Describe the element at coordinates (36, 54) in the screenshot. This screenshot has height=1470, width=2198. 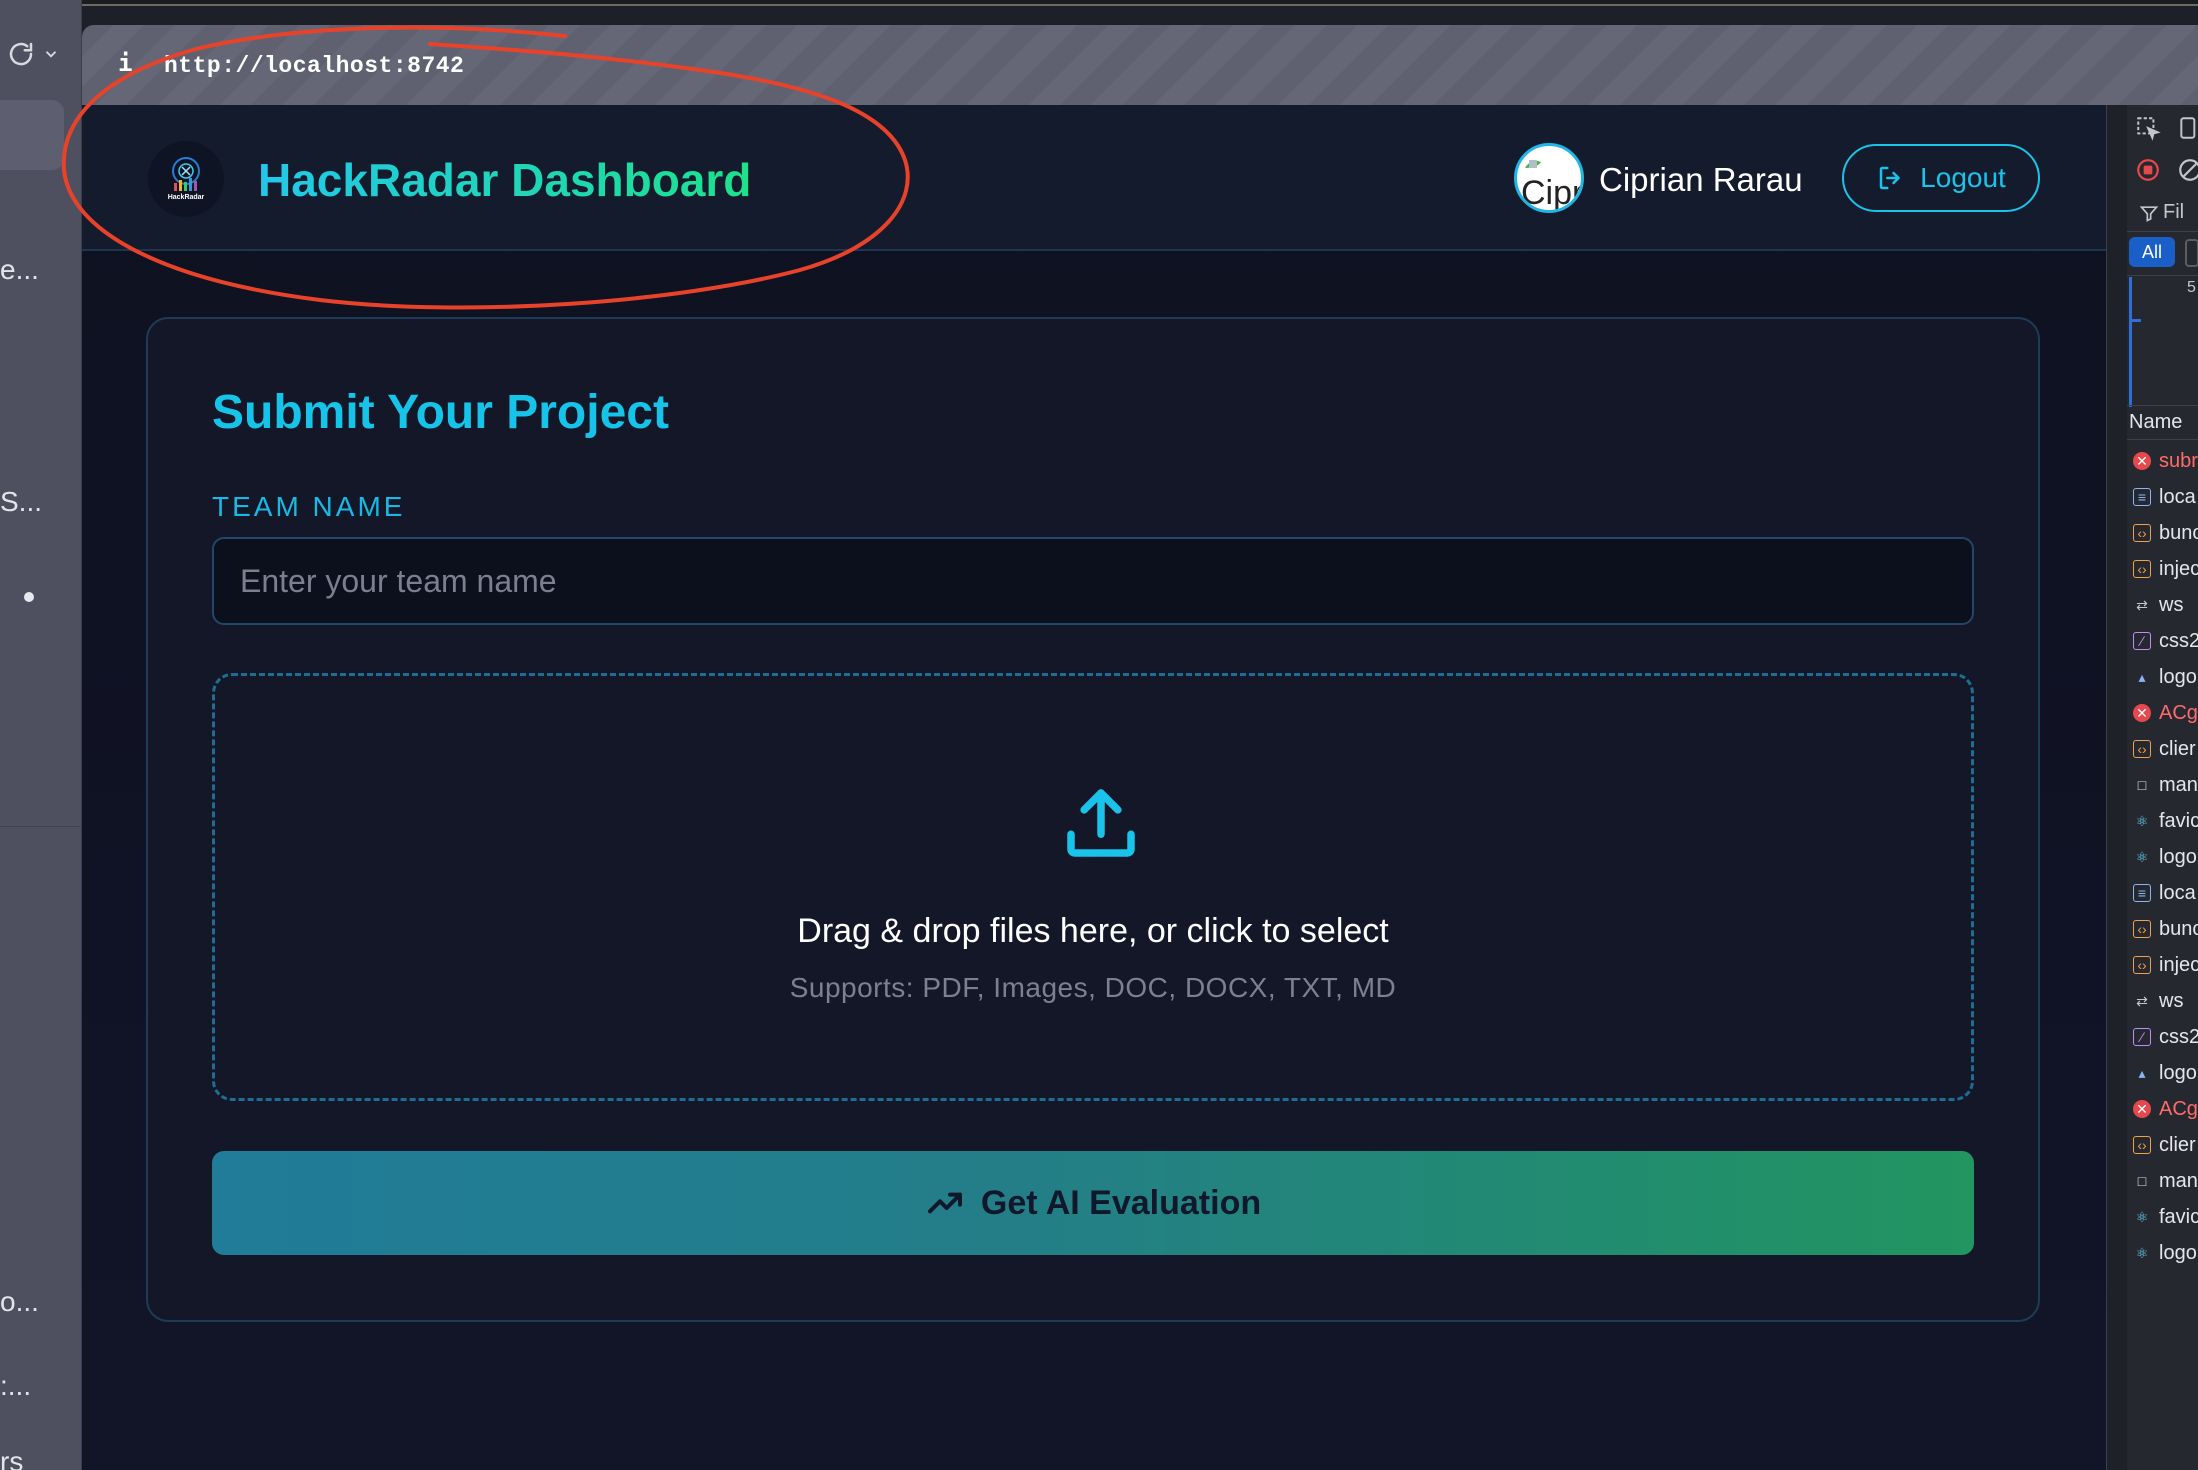
I see `reload-button` at that location.